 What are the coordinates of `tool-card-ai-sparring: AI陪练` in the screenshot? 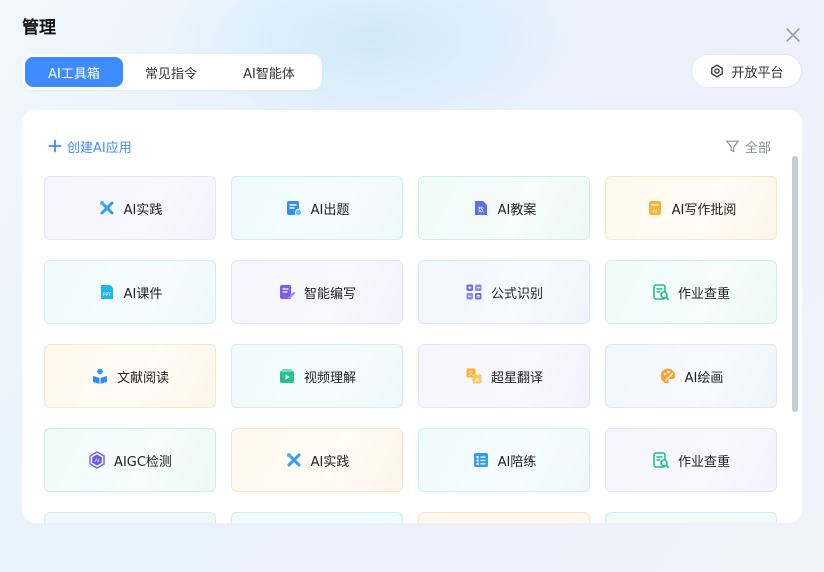 It's located at (504, 460).